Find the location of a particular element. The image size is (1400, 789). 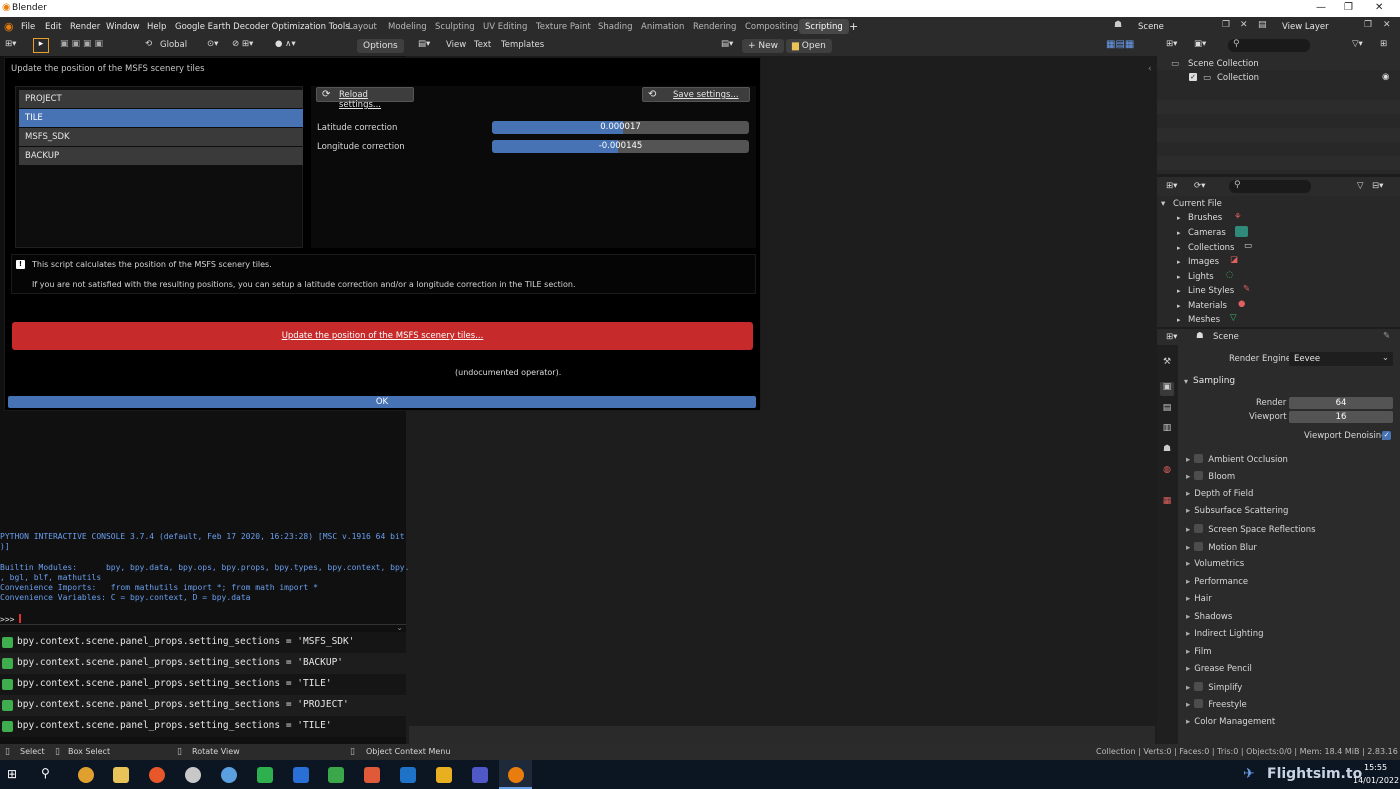

new-text-button: + New is located at coordinates (763, 46).